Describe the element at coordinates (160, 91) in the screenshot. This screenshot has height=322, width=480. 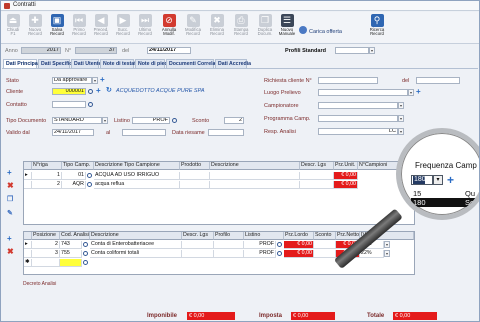
I see `client-name-link: ACQUEDOTTO ACQUE PURE SPA` at that location.